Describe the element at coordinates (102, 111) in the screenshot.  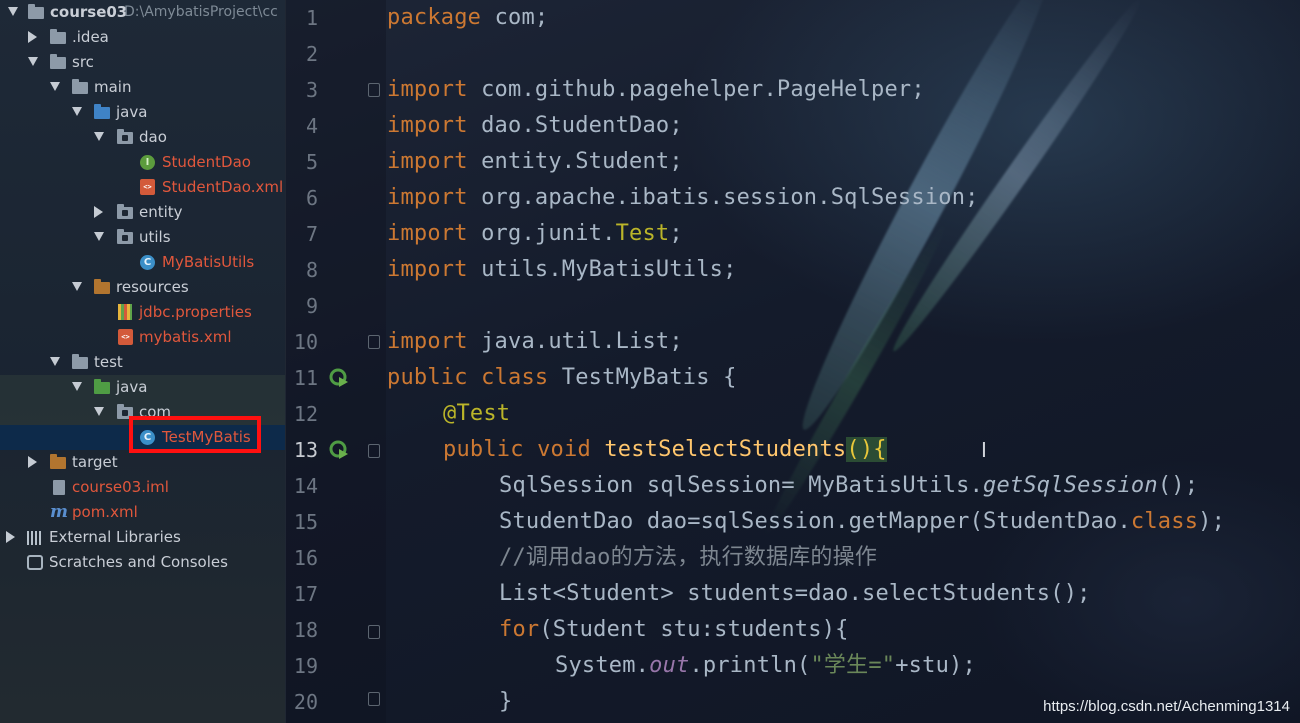
I see `source-folder-icon` at that location.